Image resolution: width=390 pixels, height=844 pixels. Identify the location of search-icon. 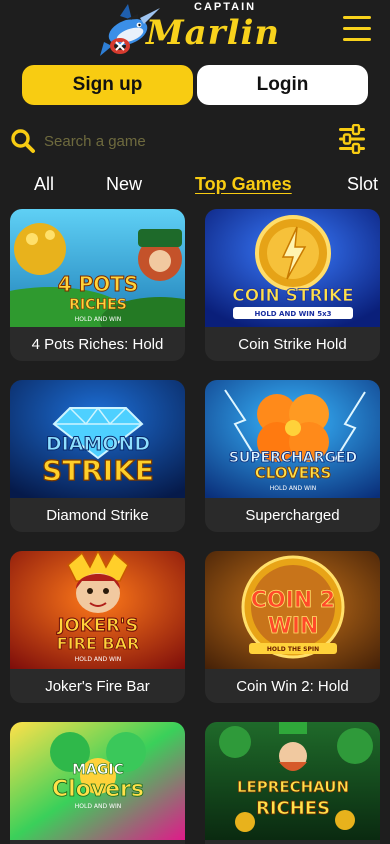
(23, 141).